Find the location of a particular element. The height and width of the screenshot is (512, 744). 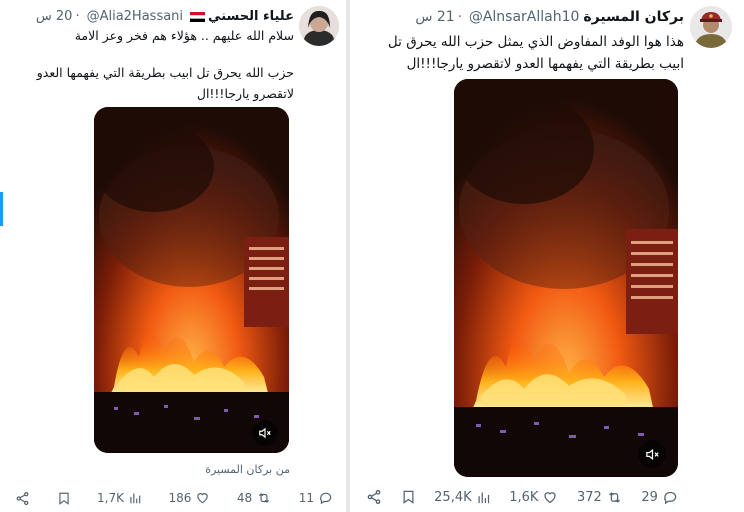

tweet-header: بركان المسيرة @AlnsarAllah10 · 21 س is located at coordinates (549, 17).